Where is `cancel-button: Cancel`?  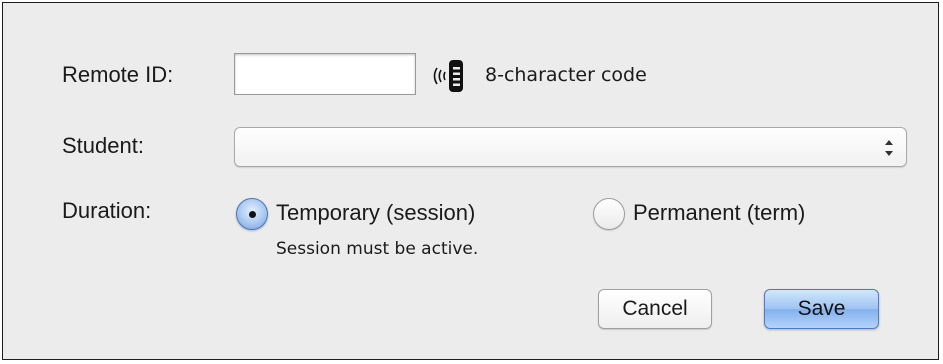 cancel-button: Cancel is located at coordinates (655, 309).